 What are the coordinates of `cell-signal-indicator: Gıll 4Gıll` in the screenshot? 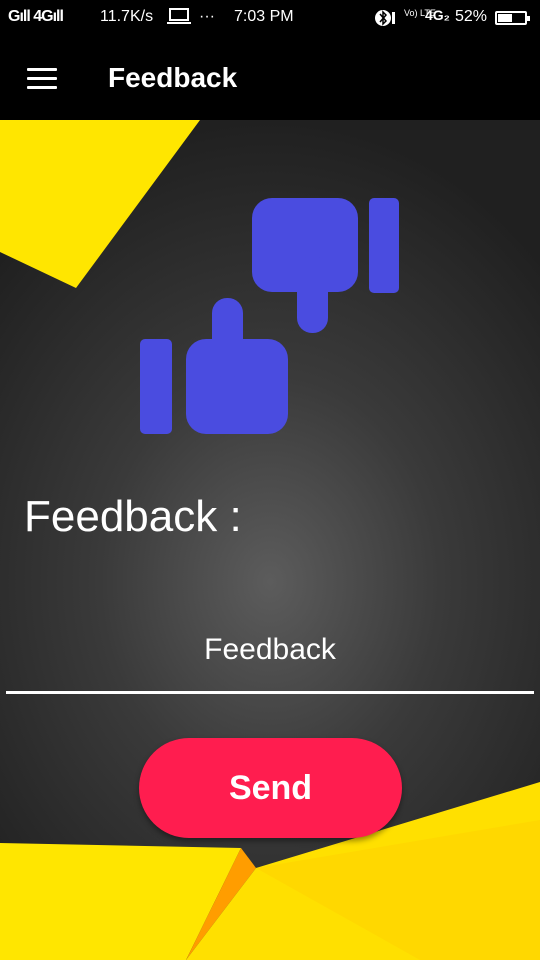 It's located at (36, 16).